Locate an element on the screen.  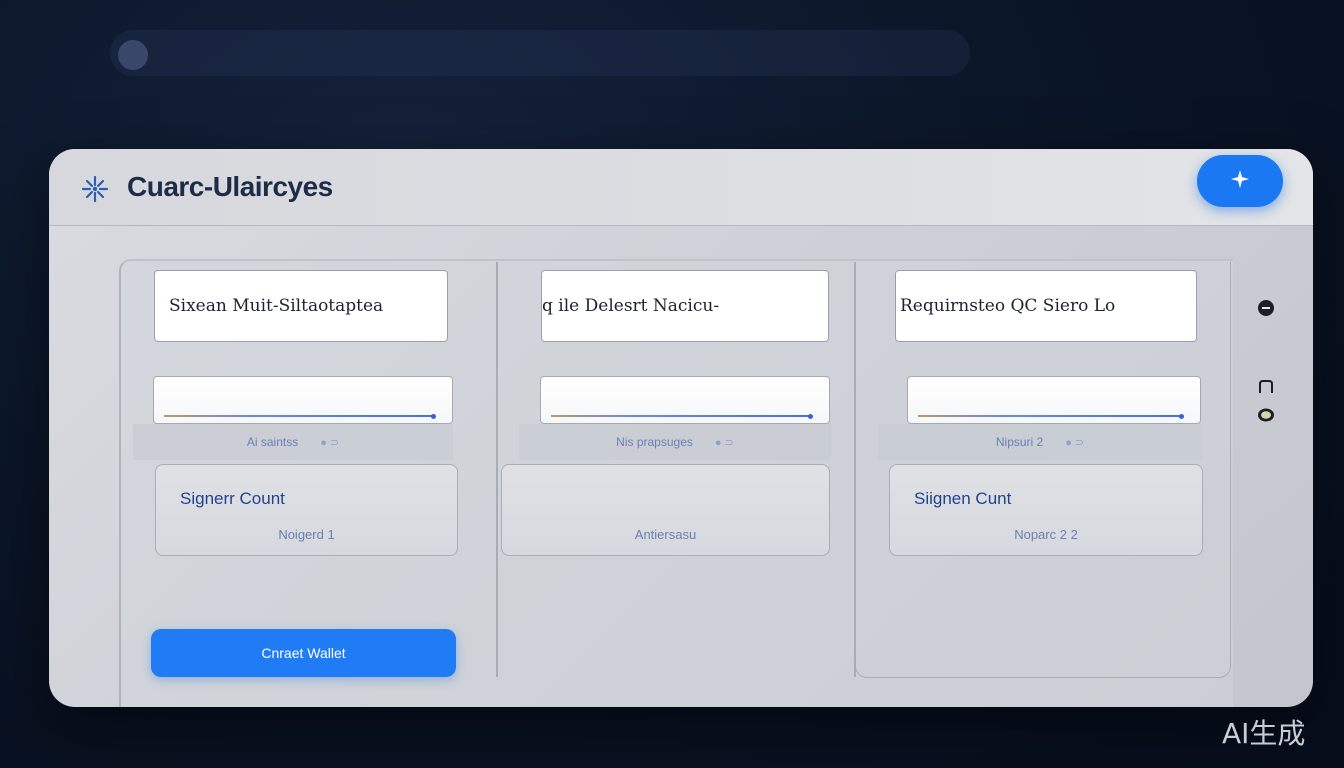
signer-card-subtitle: Noparc 2 2 is located at coordinates (1046, 534).